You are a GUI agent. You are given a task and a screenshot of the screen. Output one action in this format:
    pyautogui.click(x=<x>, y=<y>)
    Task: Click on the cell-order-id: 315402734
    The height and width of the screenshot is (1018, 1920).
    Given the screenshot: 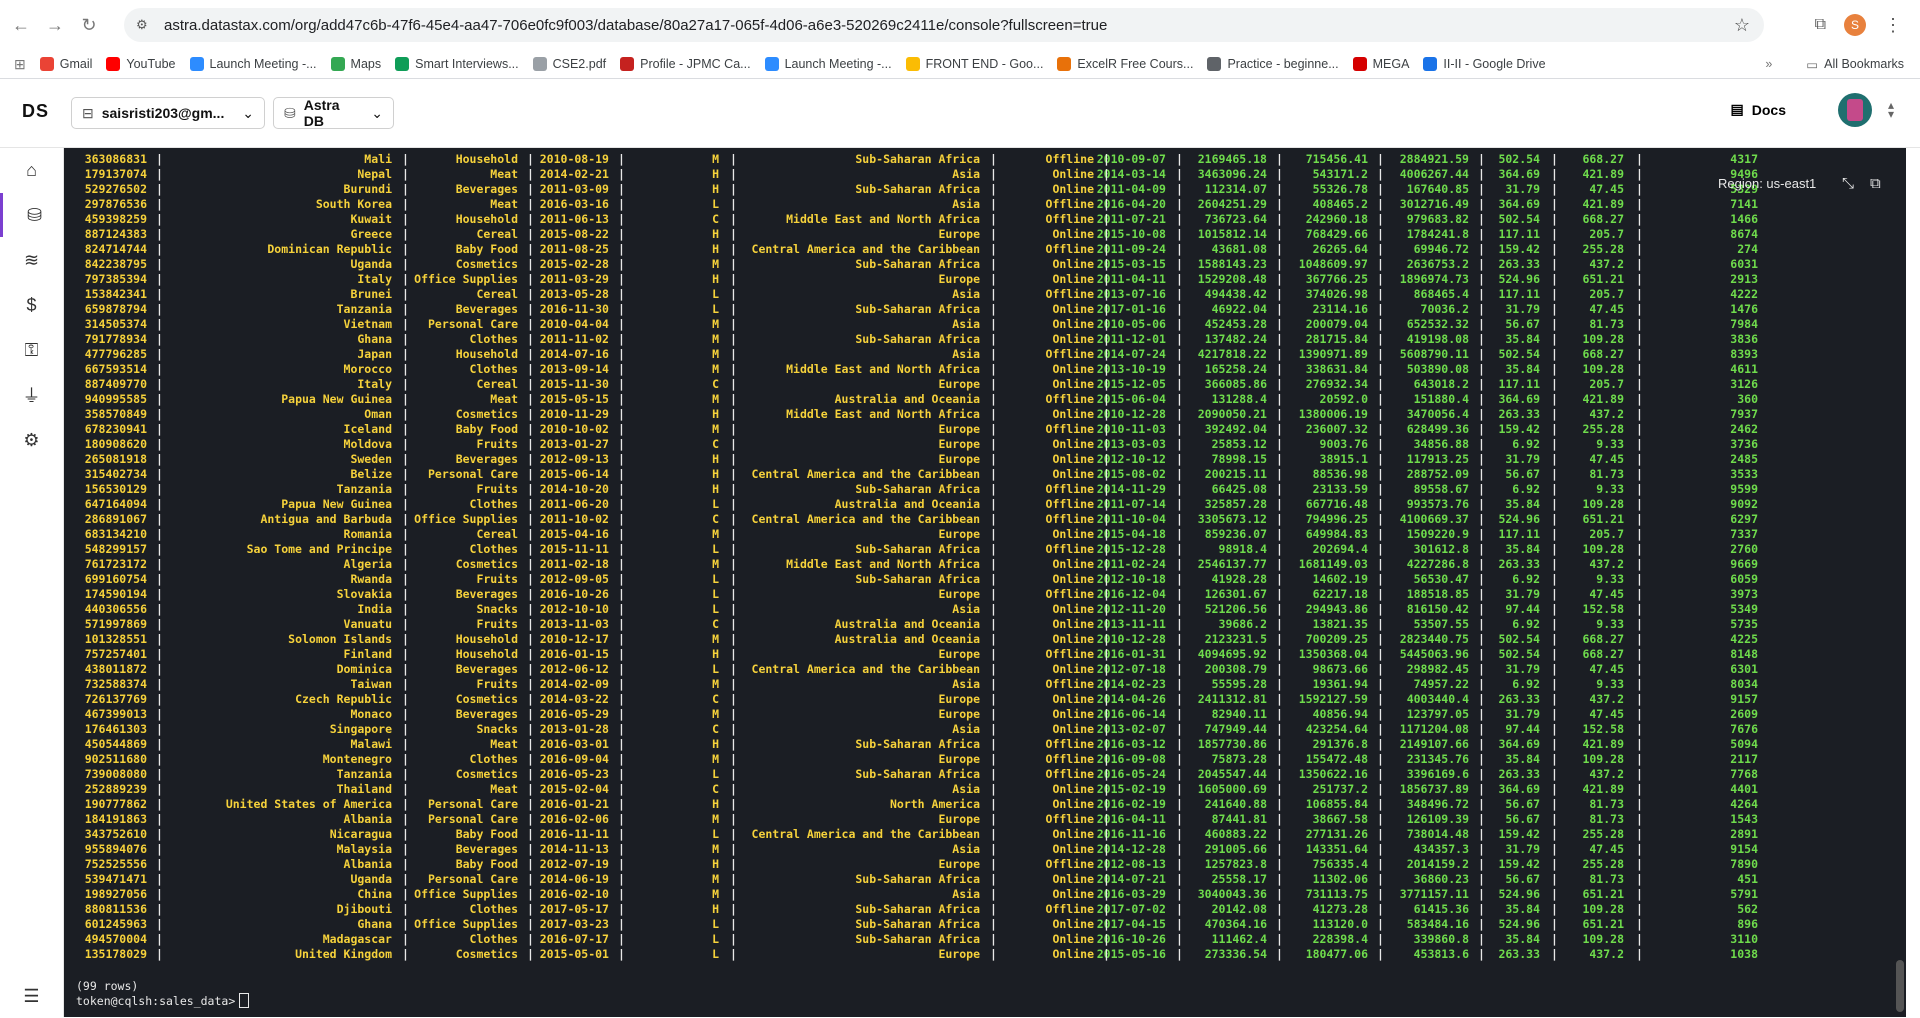 What is the action you would take?
    pyautogui.click(x=115, y=474)
    